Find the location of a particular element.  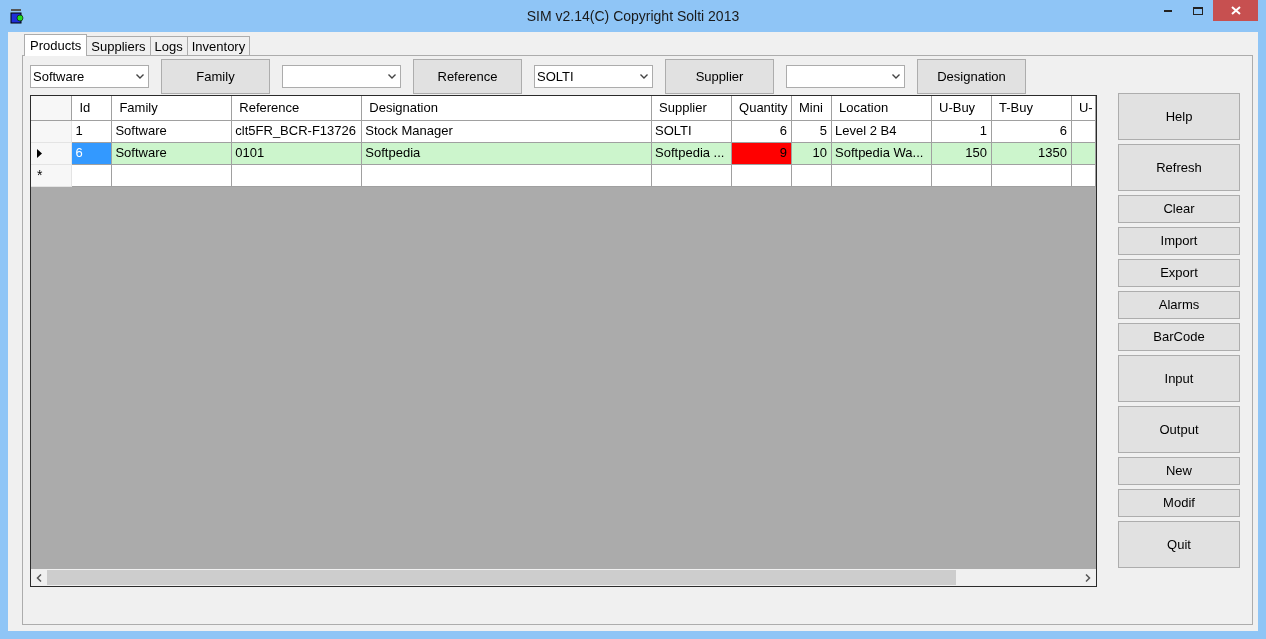

table-row: 6 Software 0101 Softpedia Softpedia ... 9 10 Softpedia Wa... 150 1350 is located at coordinates (563, 153).